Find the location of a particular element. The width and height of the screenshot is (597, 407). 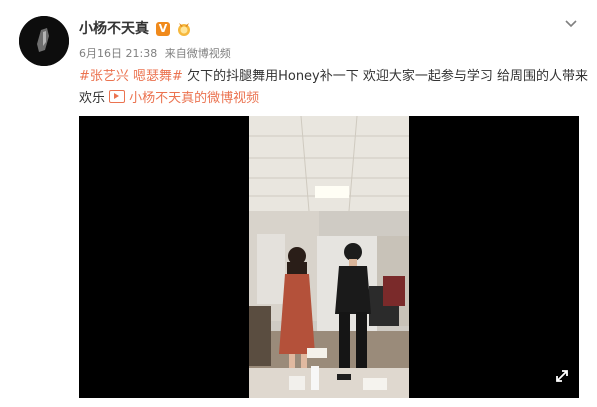

post-meta: 6月16日 21:38 来自微博视频 is located at coordinates (157, 54).